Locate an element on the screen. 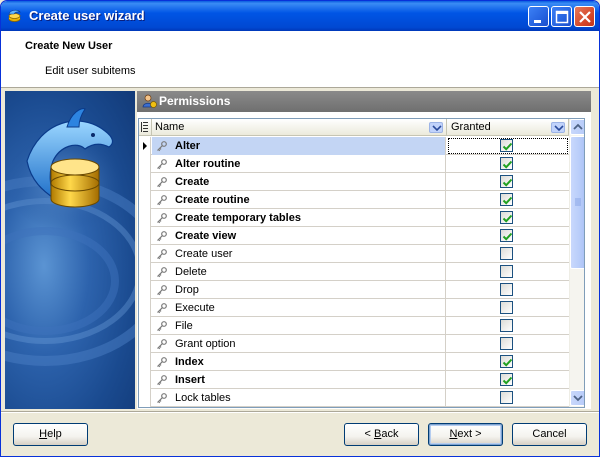  permission-row: Alter routine is located at coordinates (354, 164).